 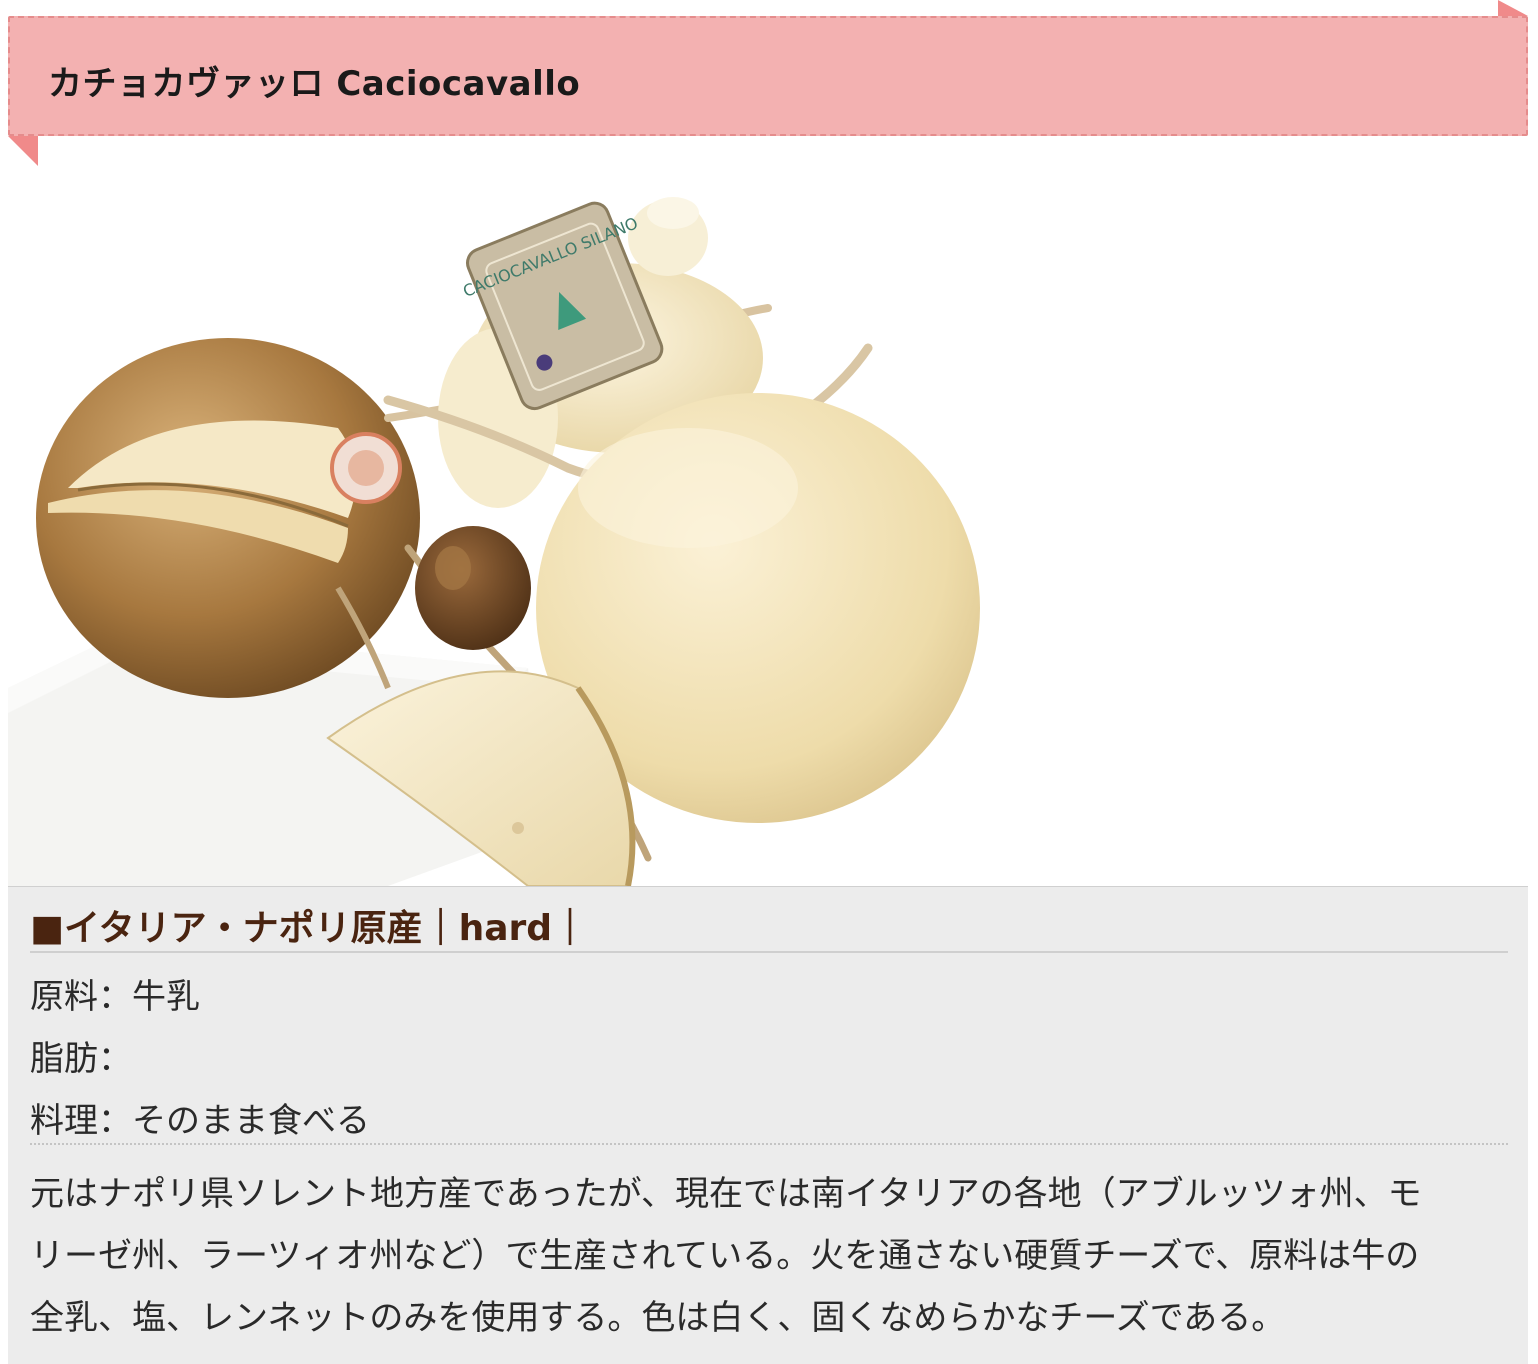 I want to click on page-title: カチョカヴァッロ Caciocavallo, so click(x=314, y=84).